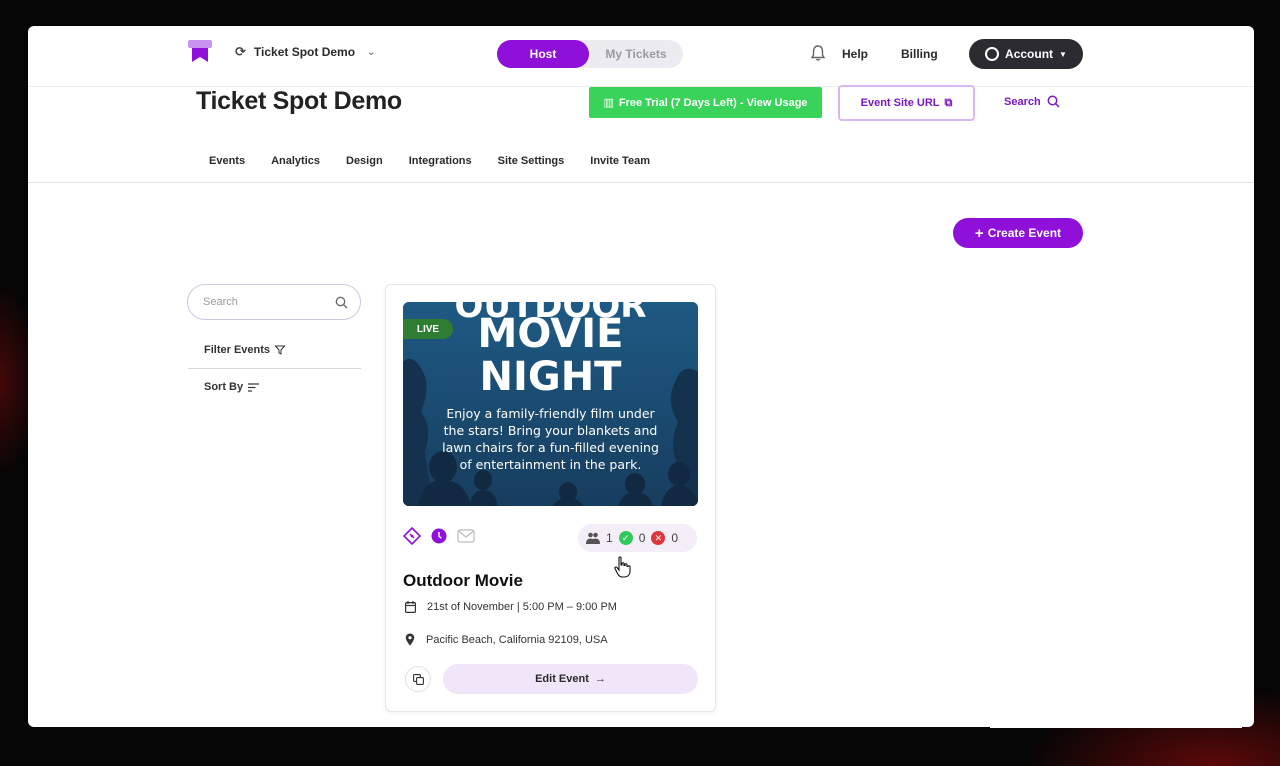  Describe the element at coordinates (608, 103) in the screenshot. I see `chart-icon: ▥` at that location.